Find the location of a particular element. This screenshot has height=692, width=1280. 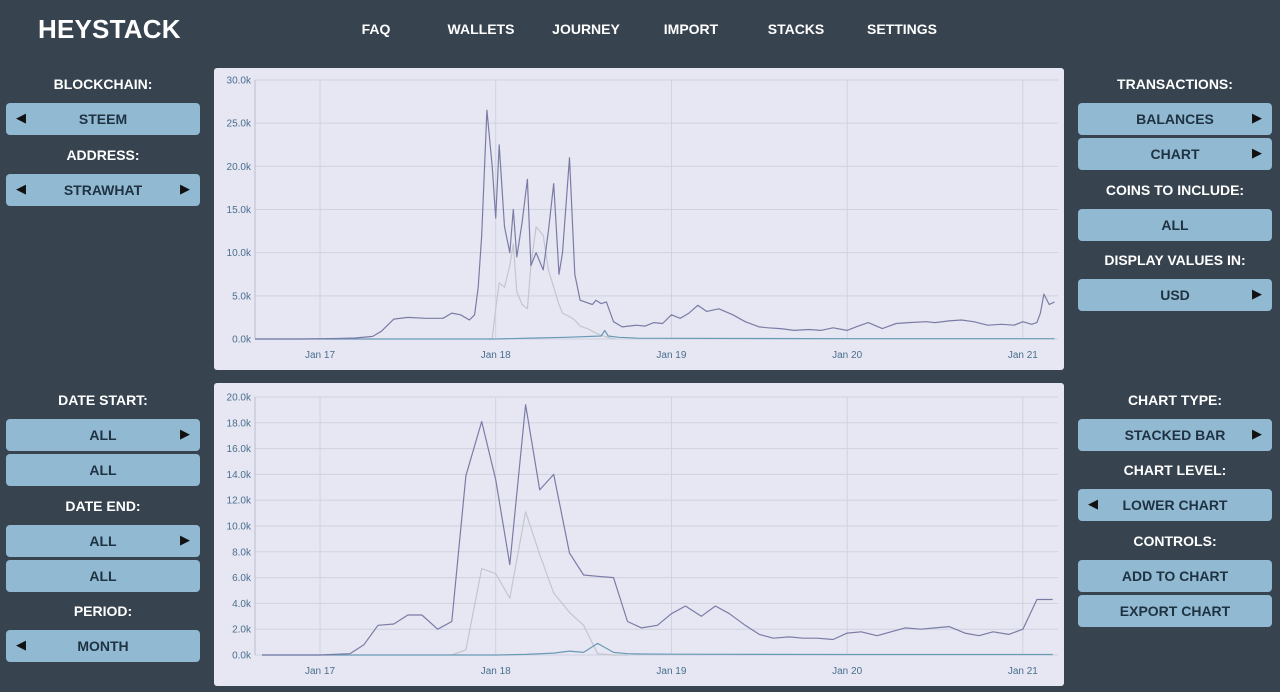

y-tick-label: 5.0k is located at coordinates (242, 296).